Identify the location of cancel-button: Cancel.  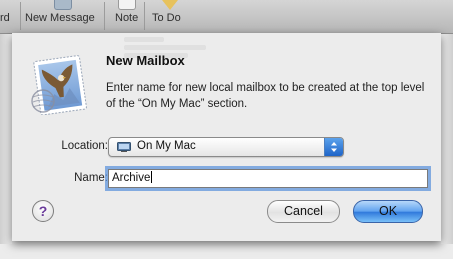
(303, 211).